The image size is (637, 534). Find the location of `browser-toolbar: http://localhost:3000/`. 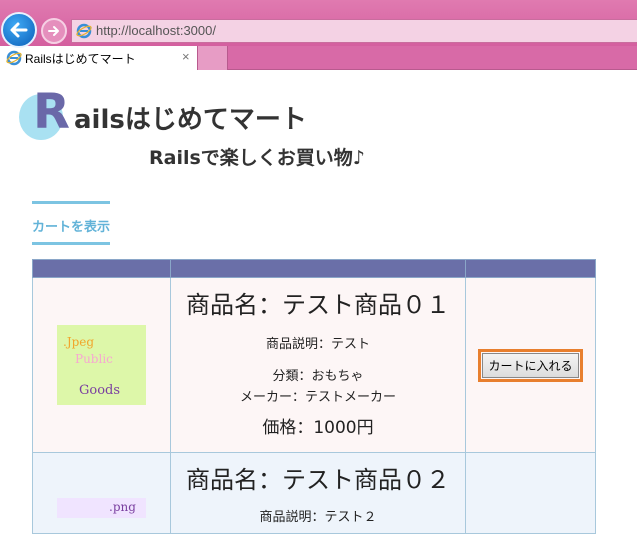

browser-toolbar: http://localhost:3000/ is located at coordinates (318, 24).